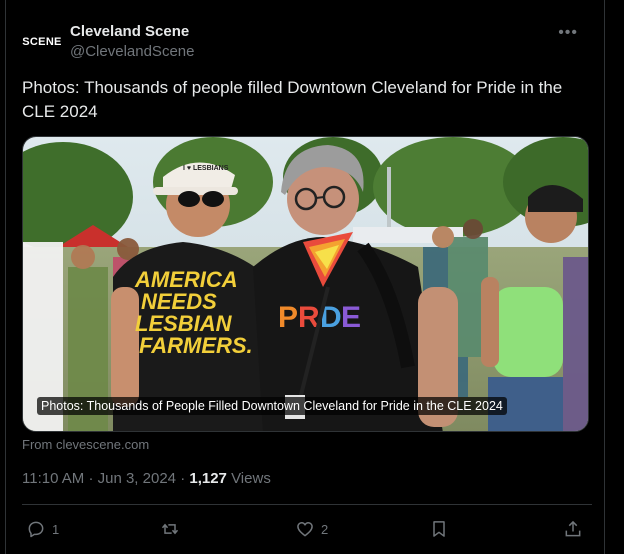  What do you see at coordinates (351, 317) in the screenshot?
I see `svg-text: E` at bounding box center [351, 317].